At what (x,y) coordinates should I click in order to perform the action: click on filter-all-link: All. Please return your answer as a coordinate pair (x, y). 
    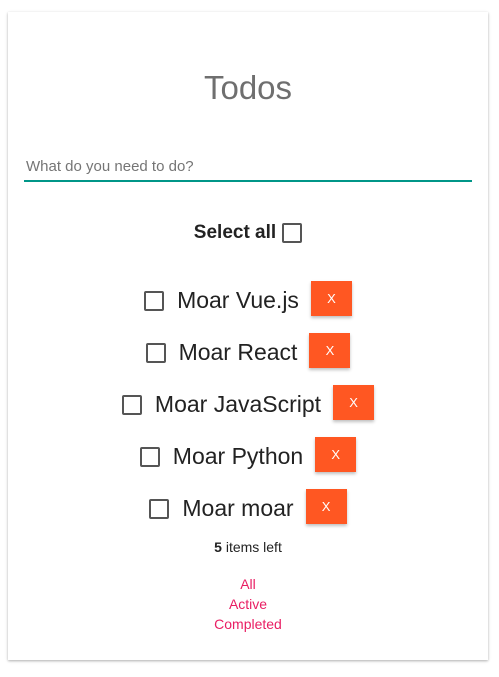
    Looking at the image, I should click on (248, 584).